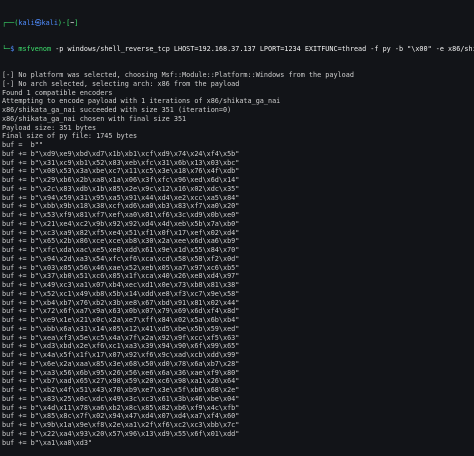 This screenshot has width=474, height=456. Describe the element at coordinates (76, 22) in the screenshot. I see `prompt-box-right: ]` at that location.